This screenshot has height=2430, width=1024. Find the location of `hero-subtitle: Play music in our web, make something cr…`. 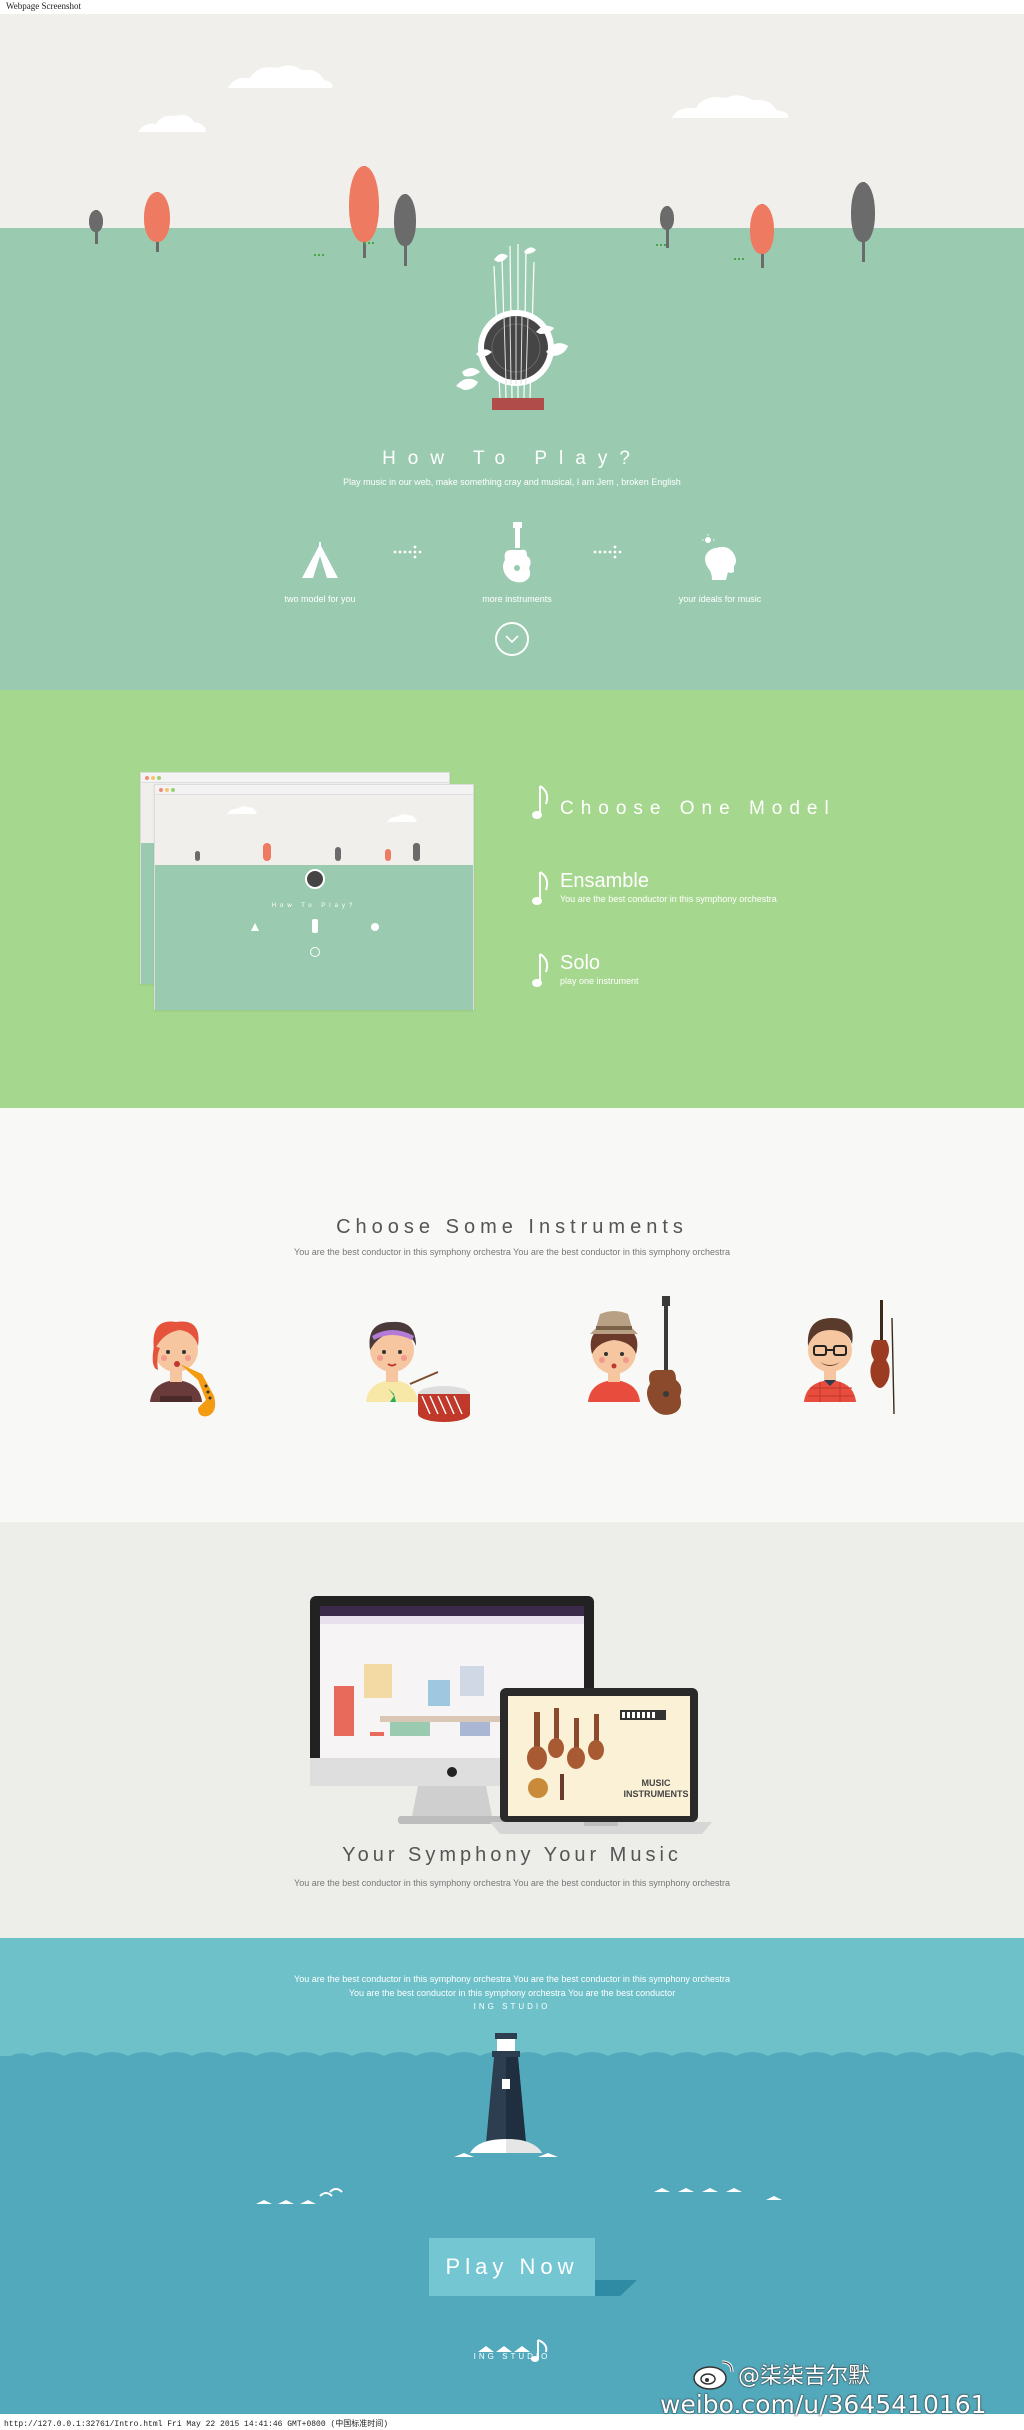

hero-subtitle: Play music in our web, make something cr… is located at coordinates (512, 482).